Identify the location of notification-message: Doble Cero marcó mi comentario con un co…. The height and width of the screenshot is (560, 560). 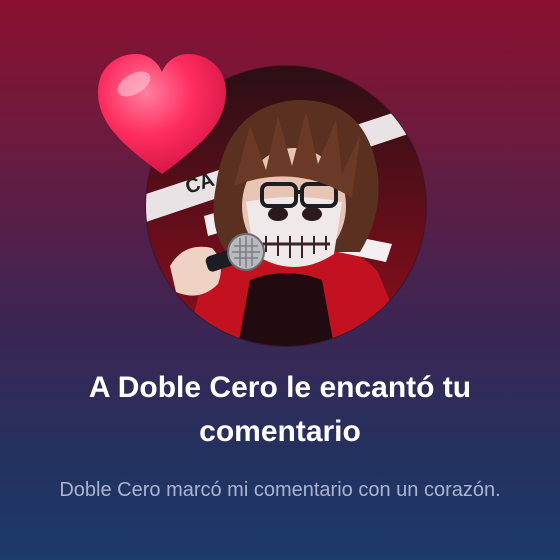
(280, 490).